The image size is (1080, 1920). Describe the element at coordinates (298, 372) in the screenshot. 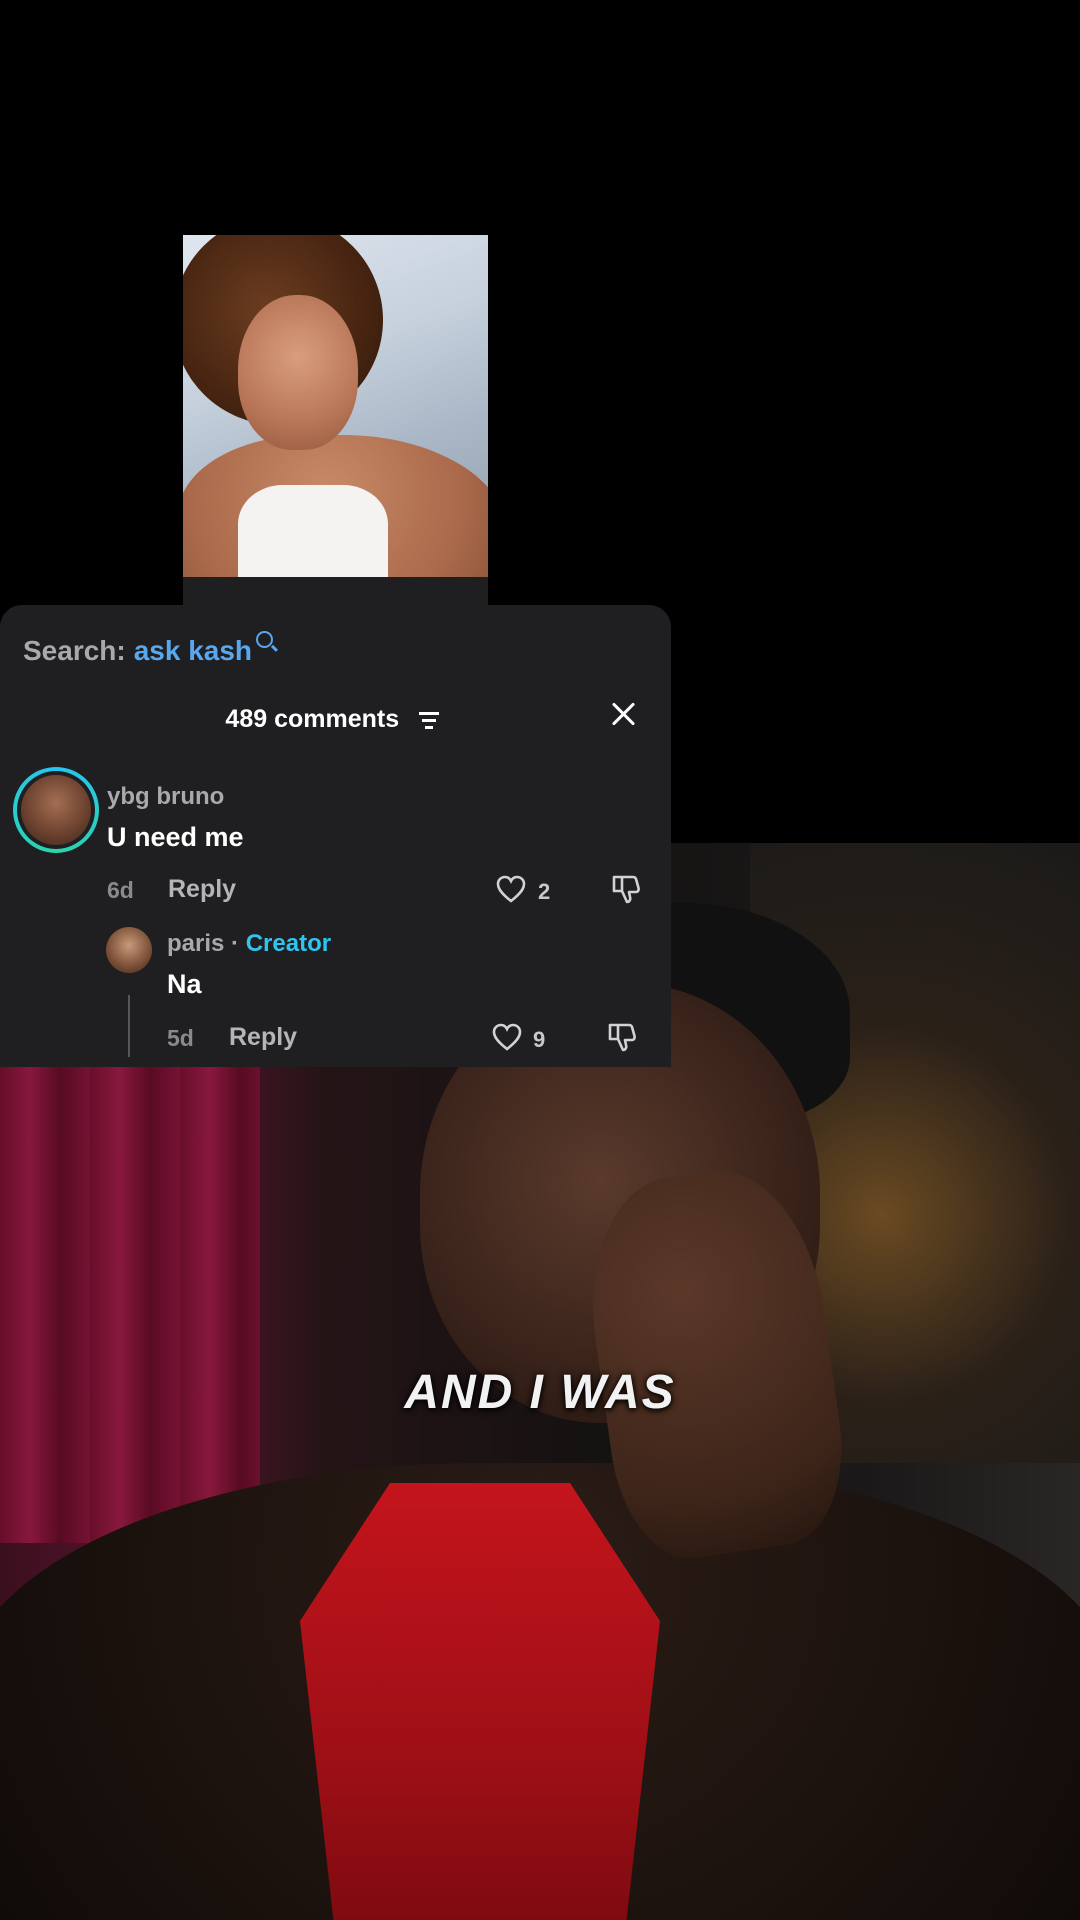

I see `photo-face` at that location.